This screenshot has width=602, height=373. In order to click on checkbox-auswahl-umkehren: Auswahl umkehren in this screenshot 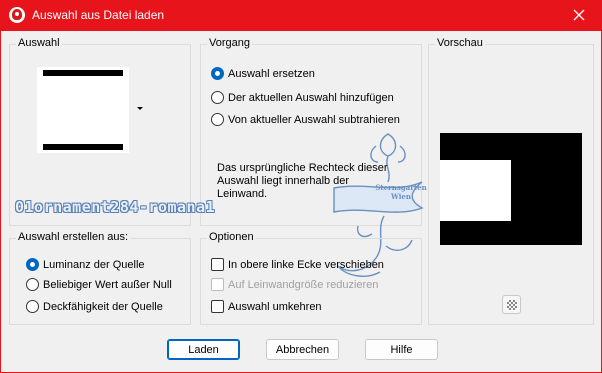, I will do `click(266, 306)`.